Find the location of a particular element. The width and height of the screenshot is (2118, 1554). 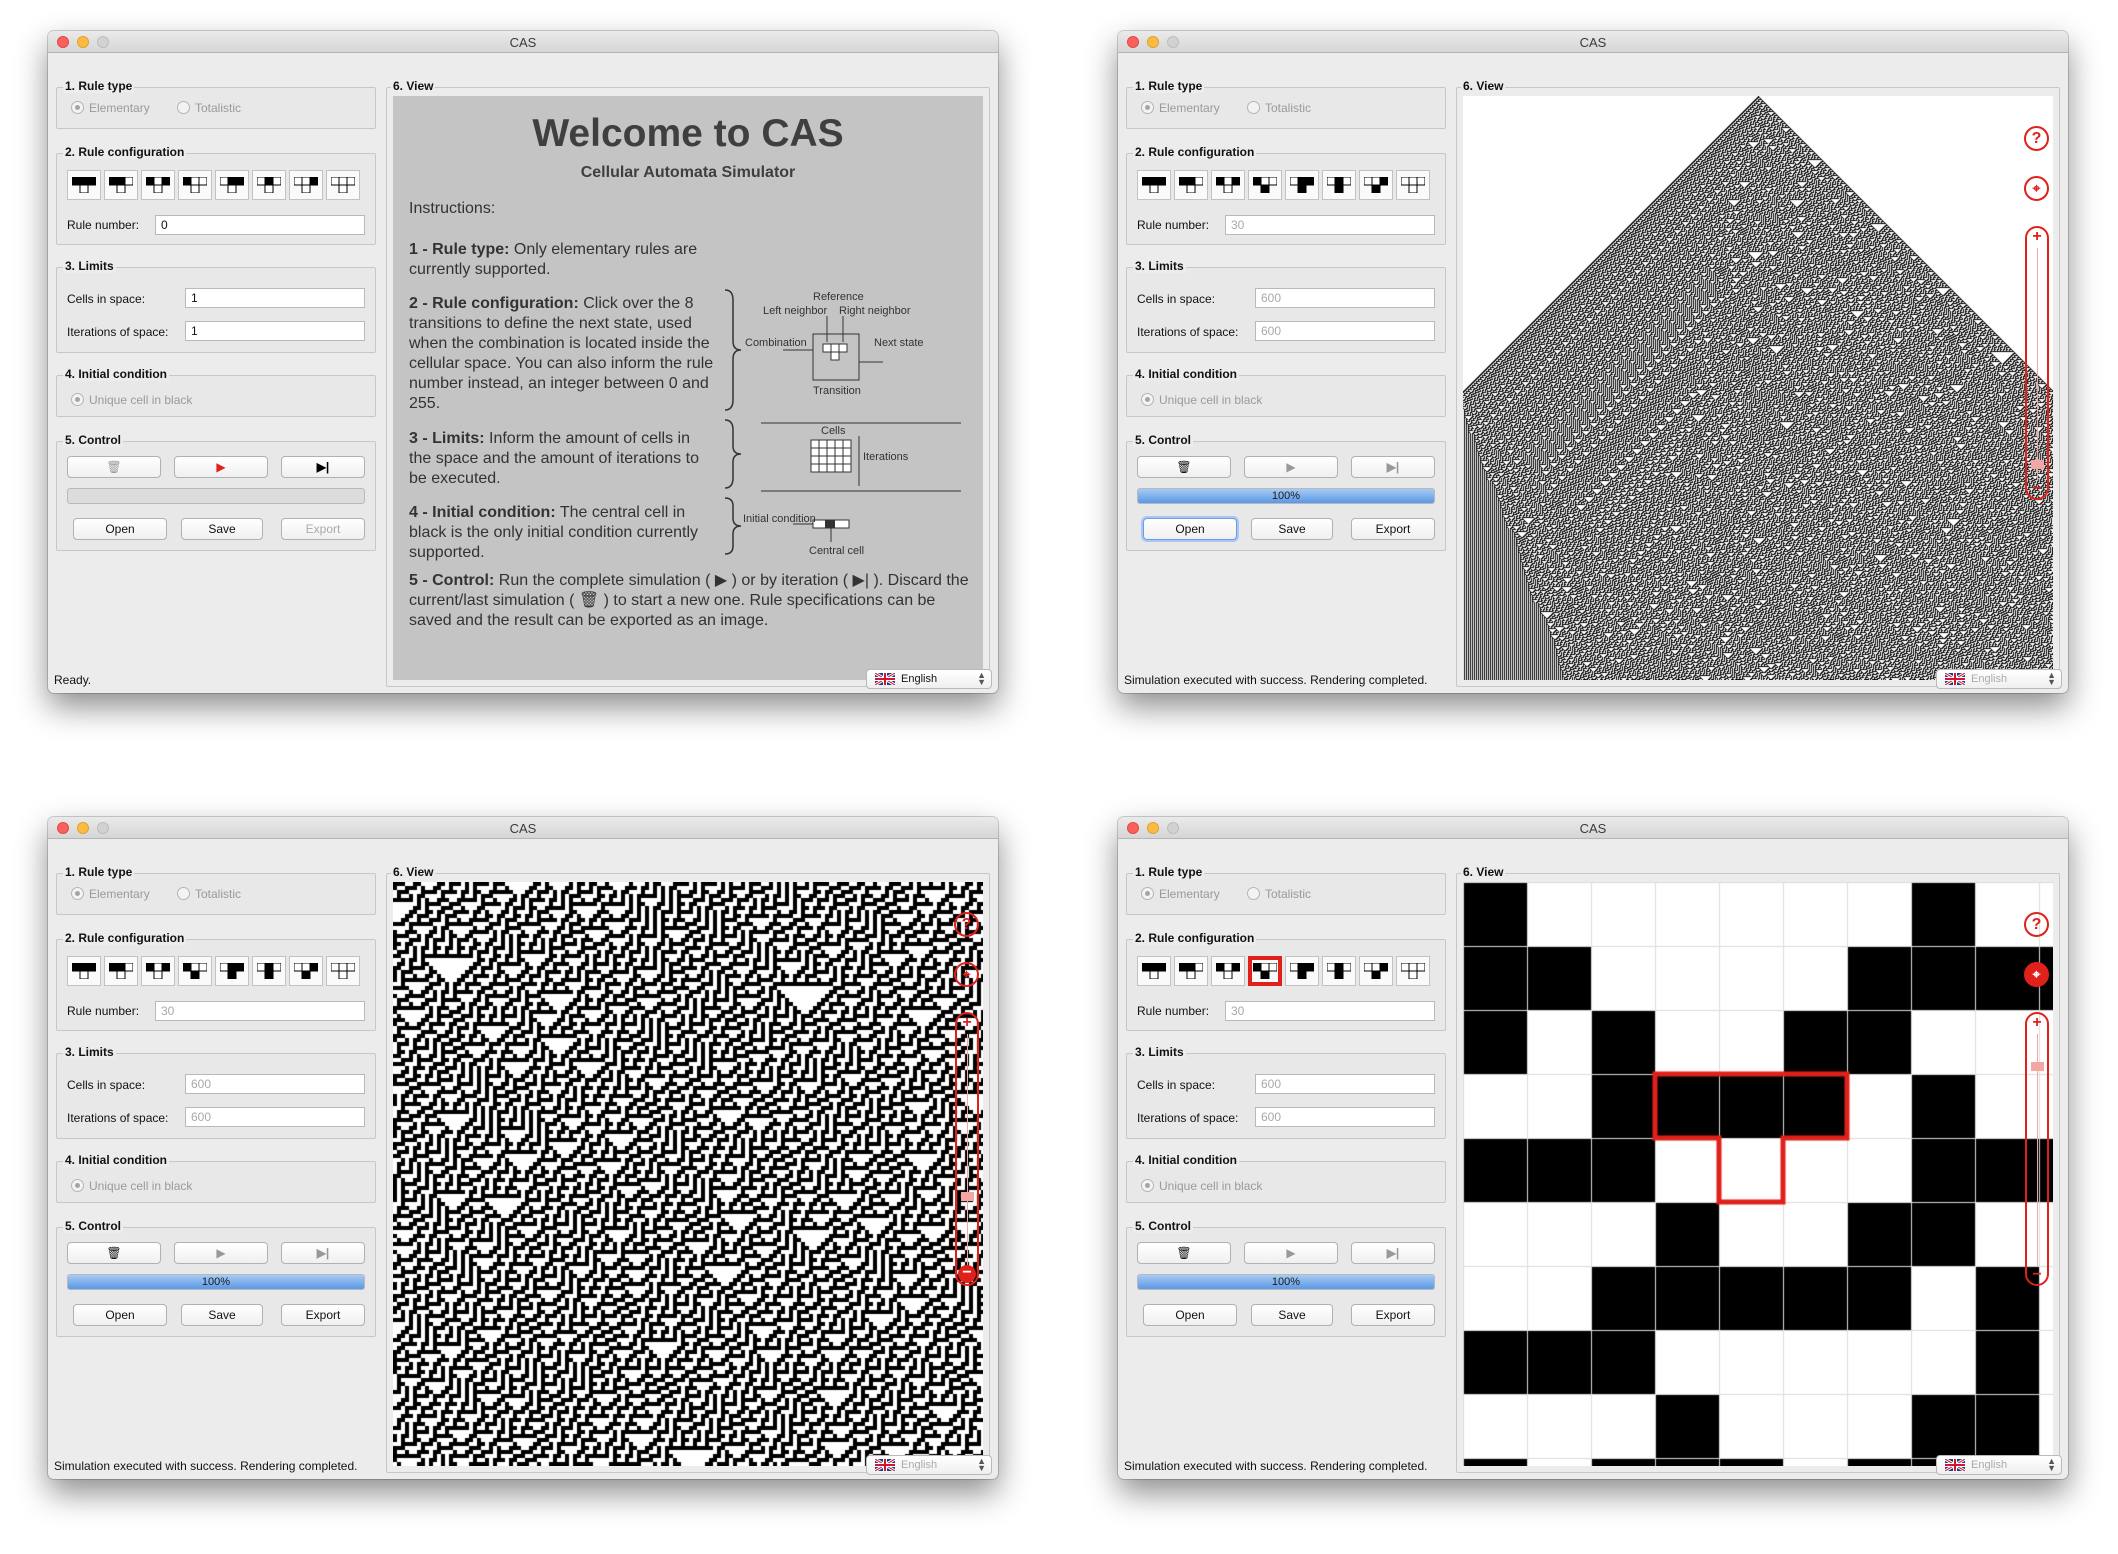

cells-input: 1 is located at coordinates (275, 298).